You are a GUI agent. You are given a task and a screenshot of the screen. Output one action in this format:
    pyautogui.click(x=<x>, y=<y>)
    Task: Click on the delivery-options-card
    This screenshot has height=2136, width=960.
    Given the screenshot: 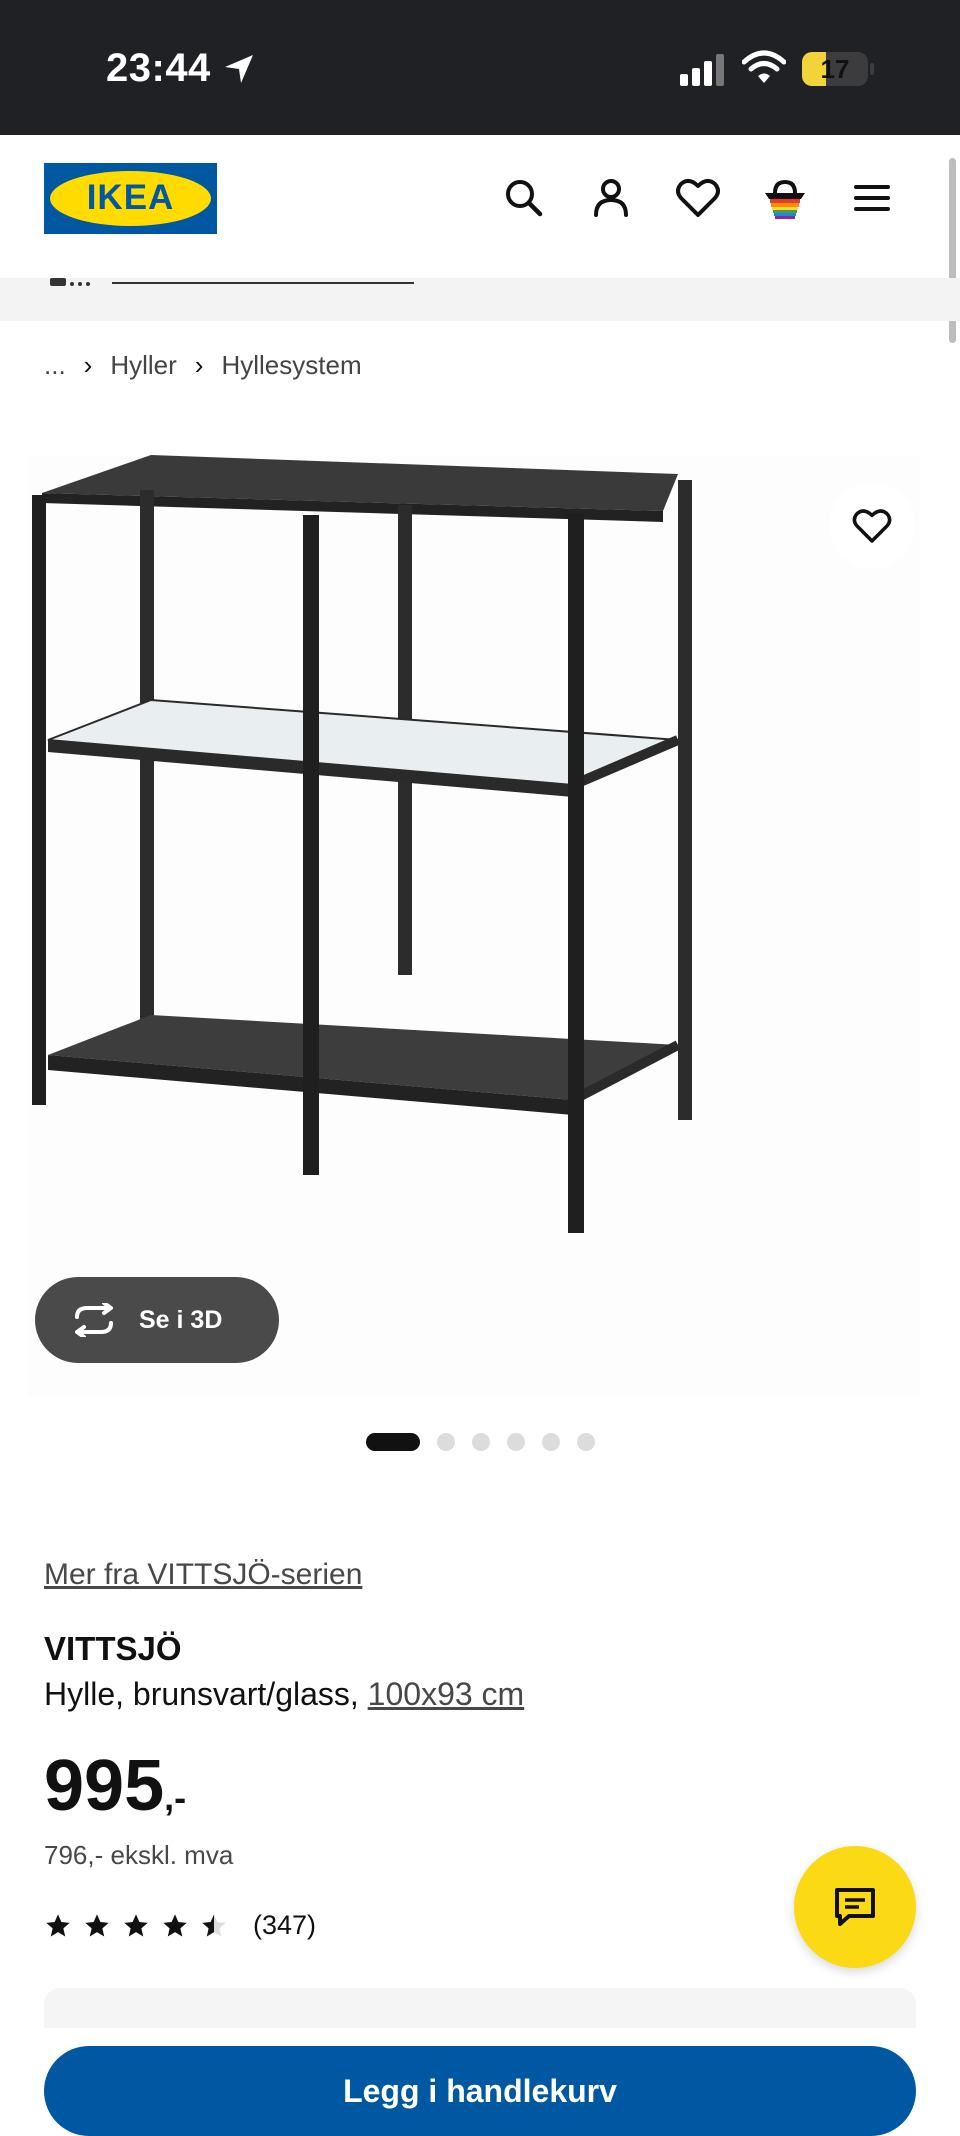 What is the action you would take?
    pyautogui.click(x=480, y=2008)
    